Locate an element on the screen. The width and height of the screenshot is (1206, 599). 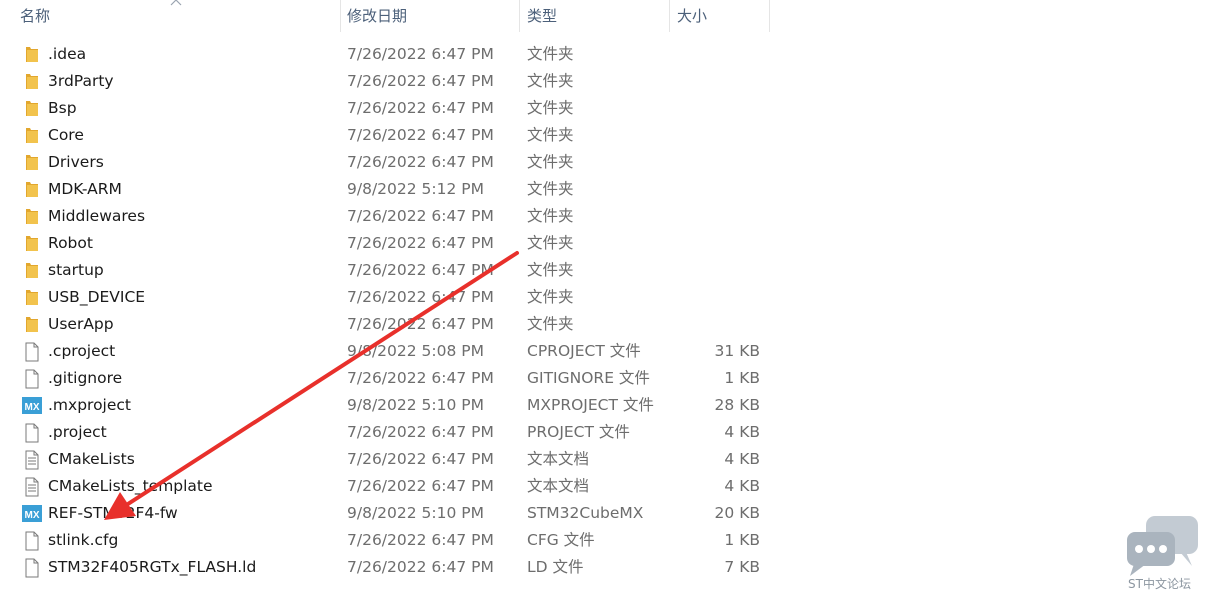
file-date-modified: 9/8/2022 5:12 PM is located at coordinates (415, 189).